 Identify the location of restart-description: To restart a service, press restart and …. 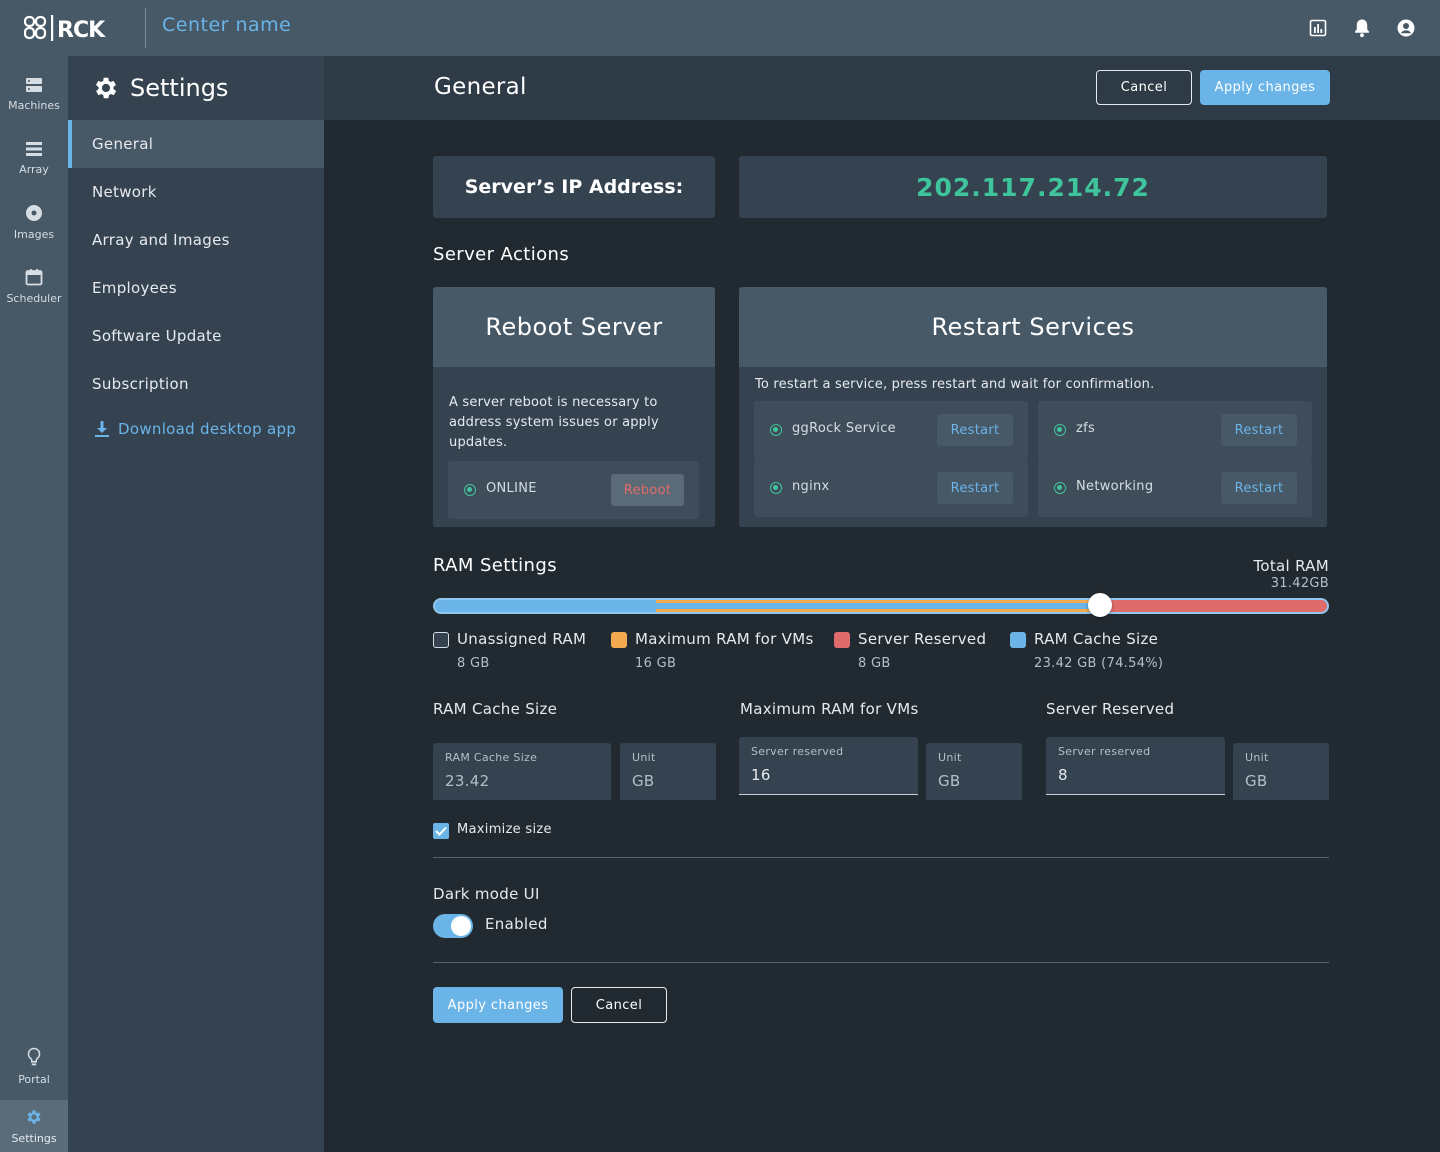
(955, 384).